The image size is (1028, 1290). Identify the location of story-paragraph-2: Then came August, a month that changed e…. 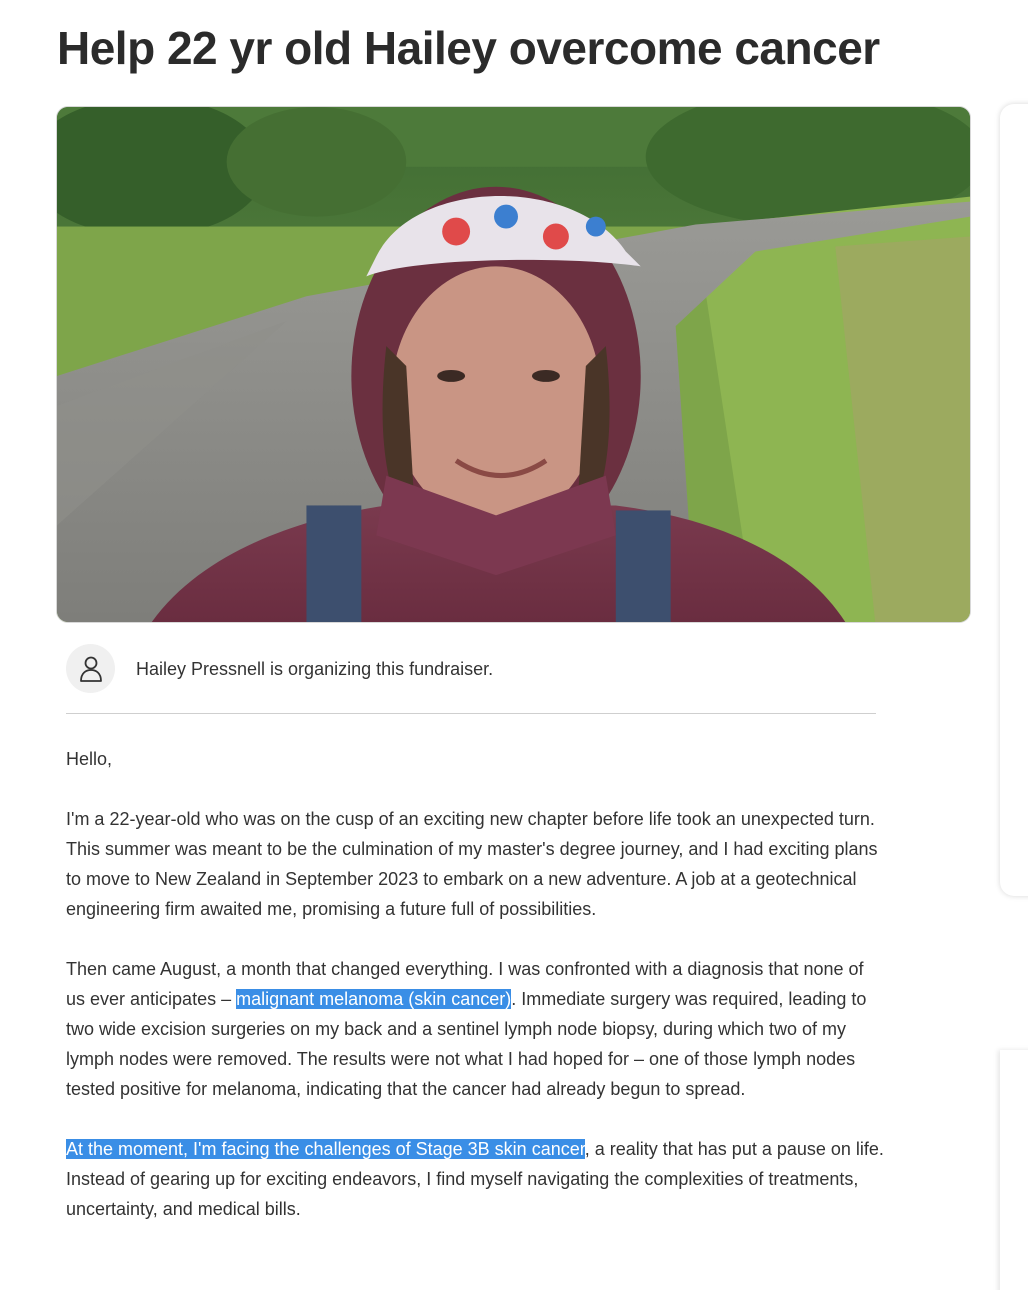
(476, 1029).